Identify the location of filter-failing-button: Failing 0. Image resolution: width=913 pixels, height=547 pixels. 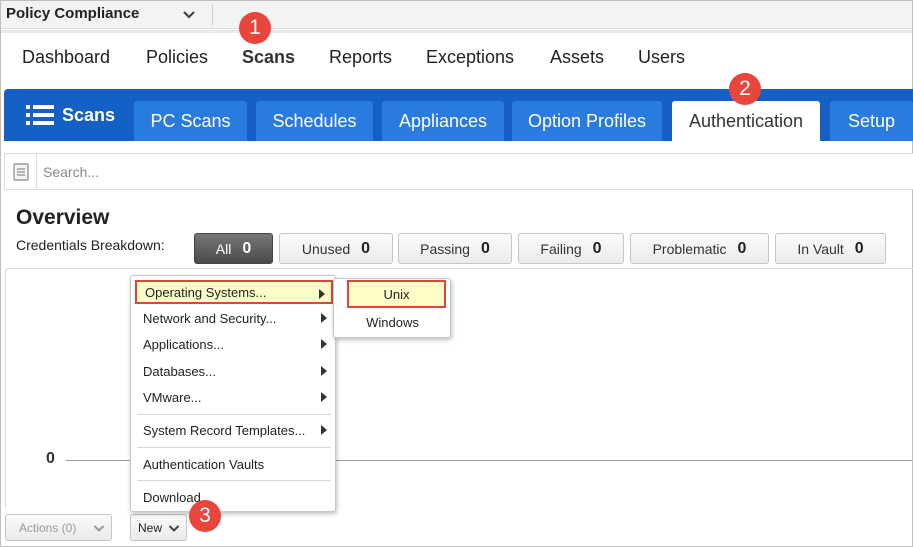
(571, 248).